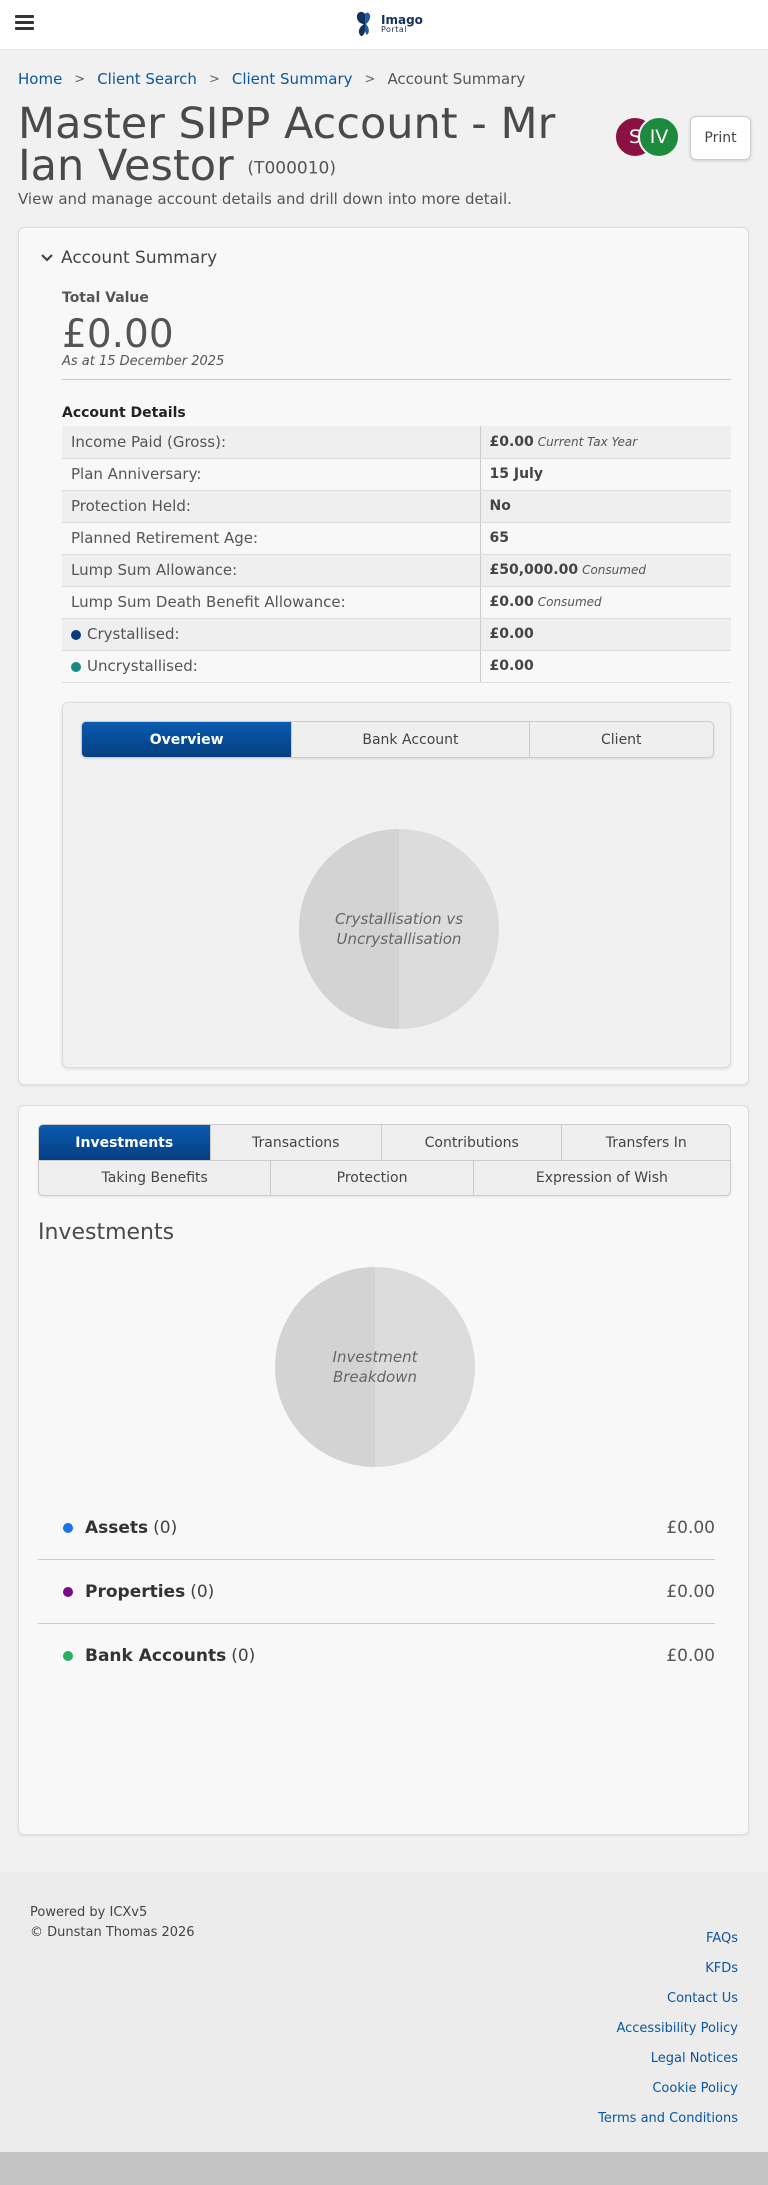 Image resolution: width=768 pixels, height=2185 pixels. I want to click on row-name: Bank Accounts, so click(156, 1656).